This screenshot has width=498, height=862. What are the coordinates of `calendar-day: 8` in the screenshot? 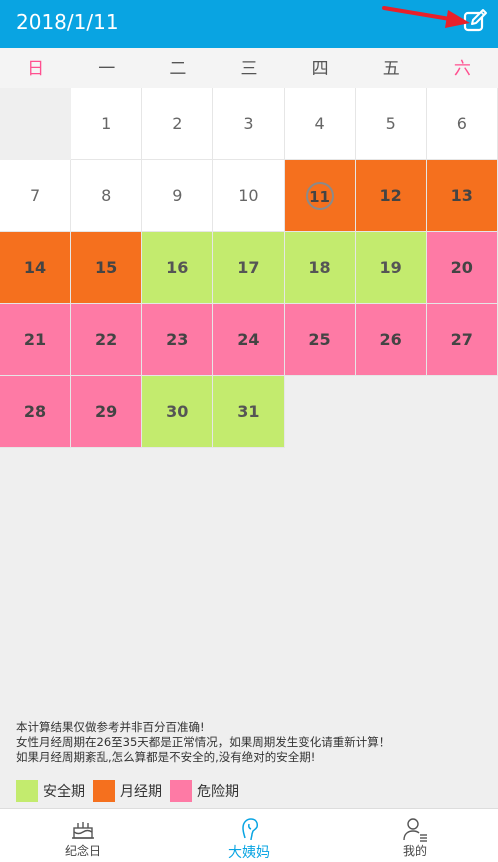 It's located at (107, 196).